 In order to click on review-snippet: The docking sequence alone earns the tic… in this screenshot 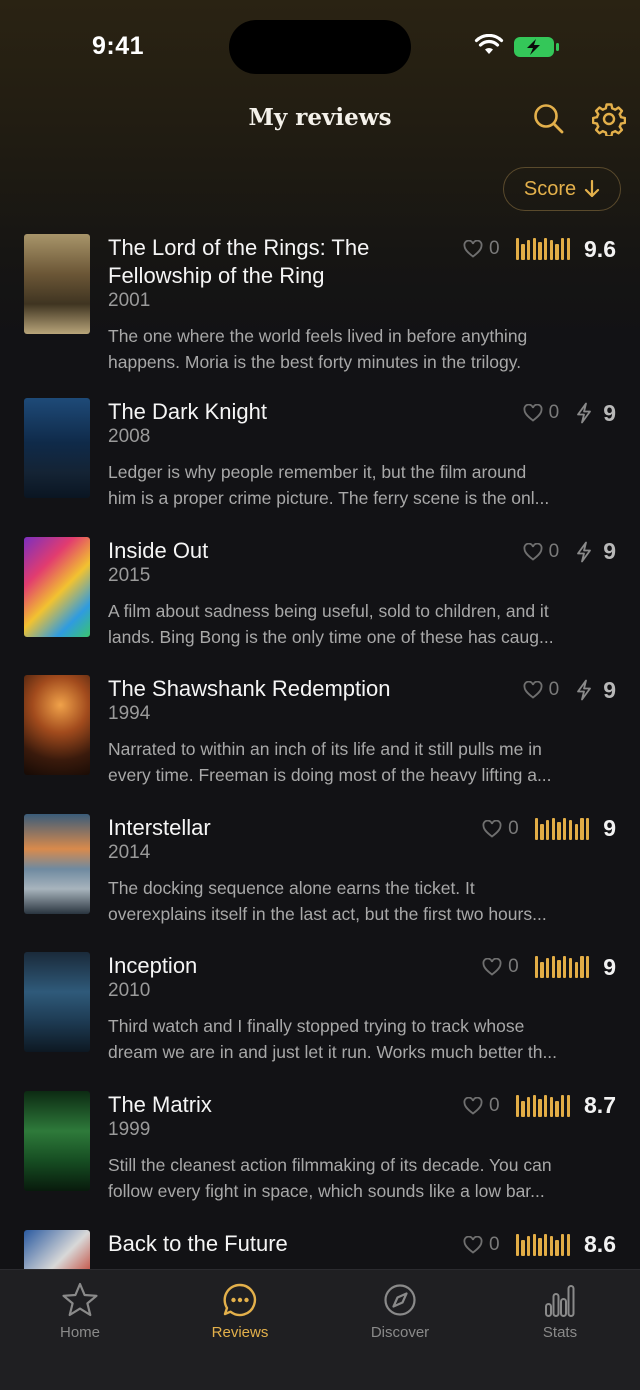, I will do `click(363, 901)`.